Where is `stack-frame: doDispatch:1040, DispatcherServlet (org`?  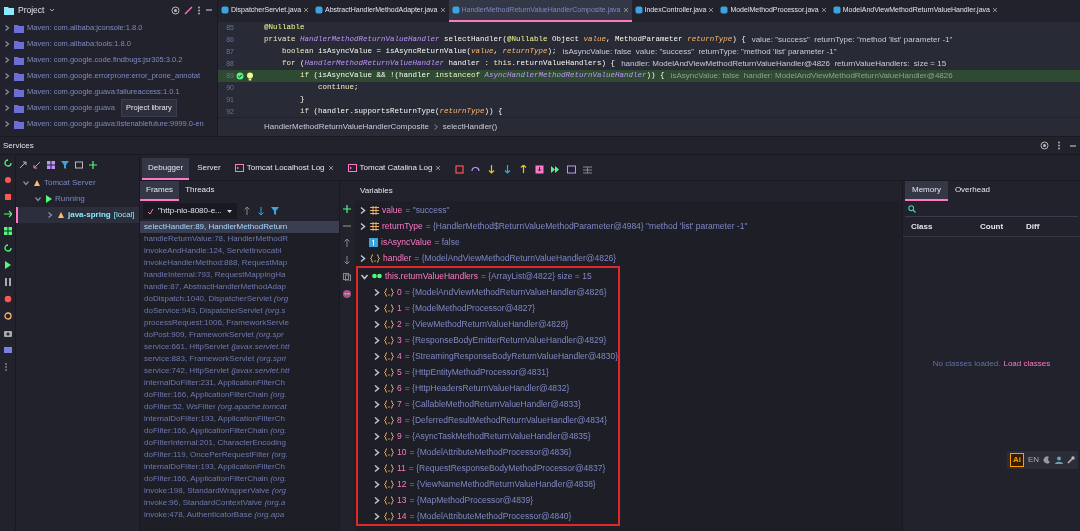 stack-frame: doDispatch:1040, DispatcherServlet (org is located at coordinates (239, 299).